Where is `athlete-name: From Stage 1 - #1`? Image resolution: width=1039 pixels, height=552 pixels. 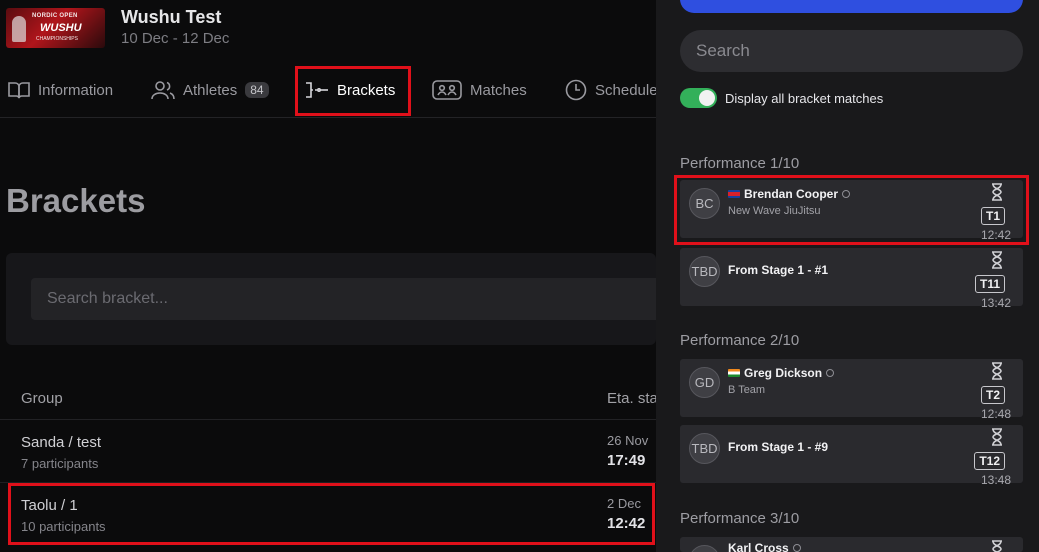 athlete-name: From Stage 1 - #1 is located at coordinates (778, 270).